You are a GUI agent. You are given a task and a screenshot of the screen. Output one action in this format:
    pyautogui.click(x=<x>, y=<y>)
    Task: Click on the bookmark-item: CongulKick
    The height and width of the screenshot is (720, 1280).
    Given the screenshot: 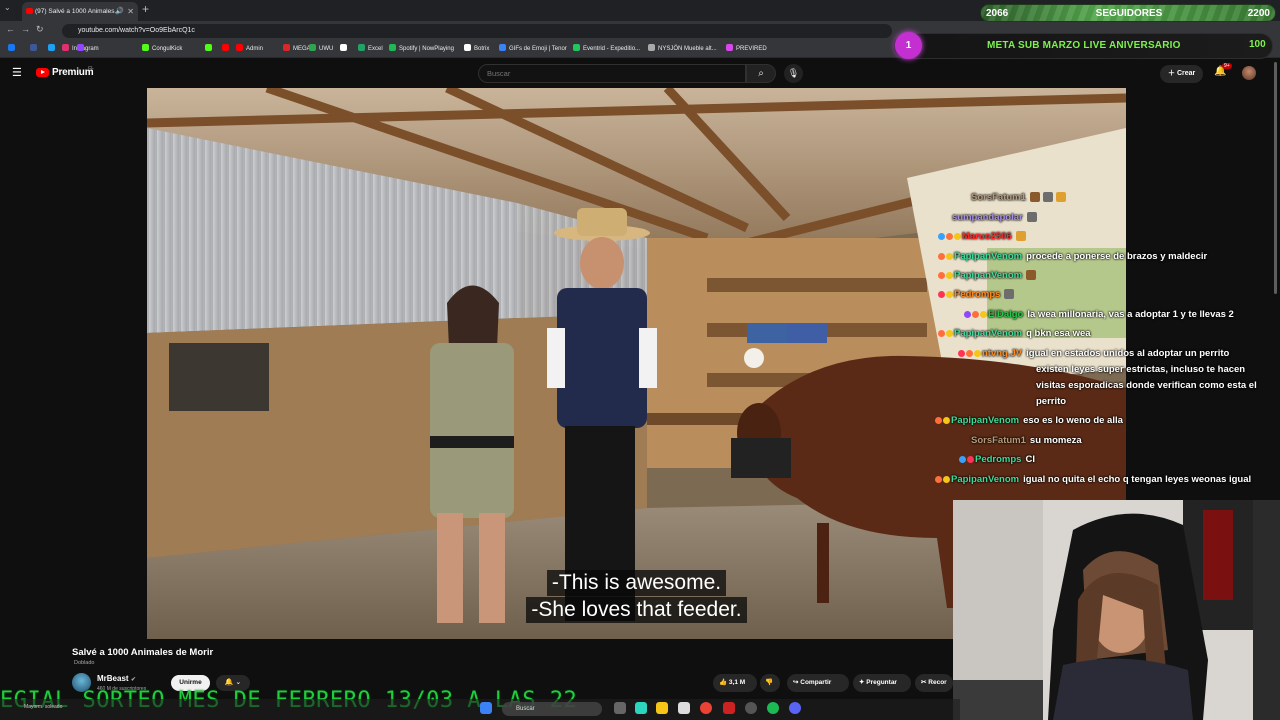 What is the action you would take?
    pyautogui.click(x=162, y=49)
    